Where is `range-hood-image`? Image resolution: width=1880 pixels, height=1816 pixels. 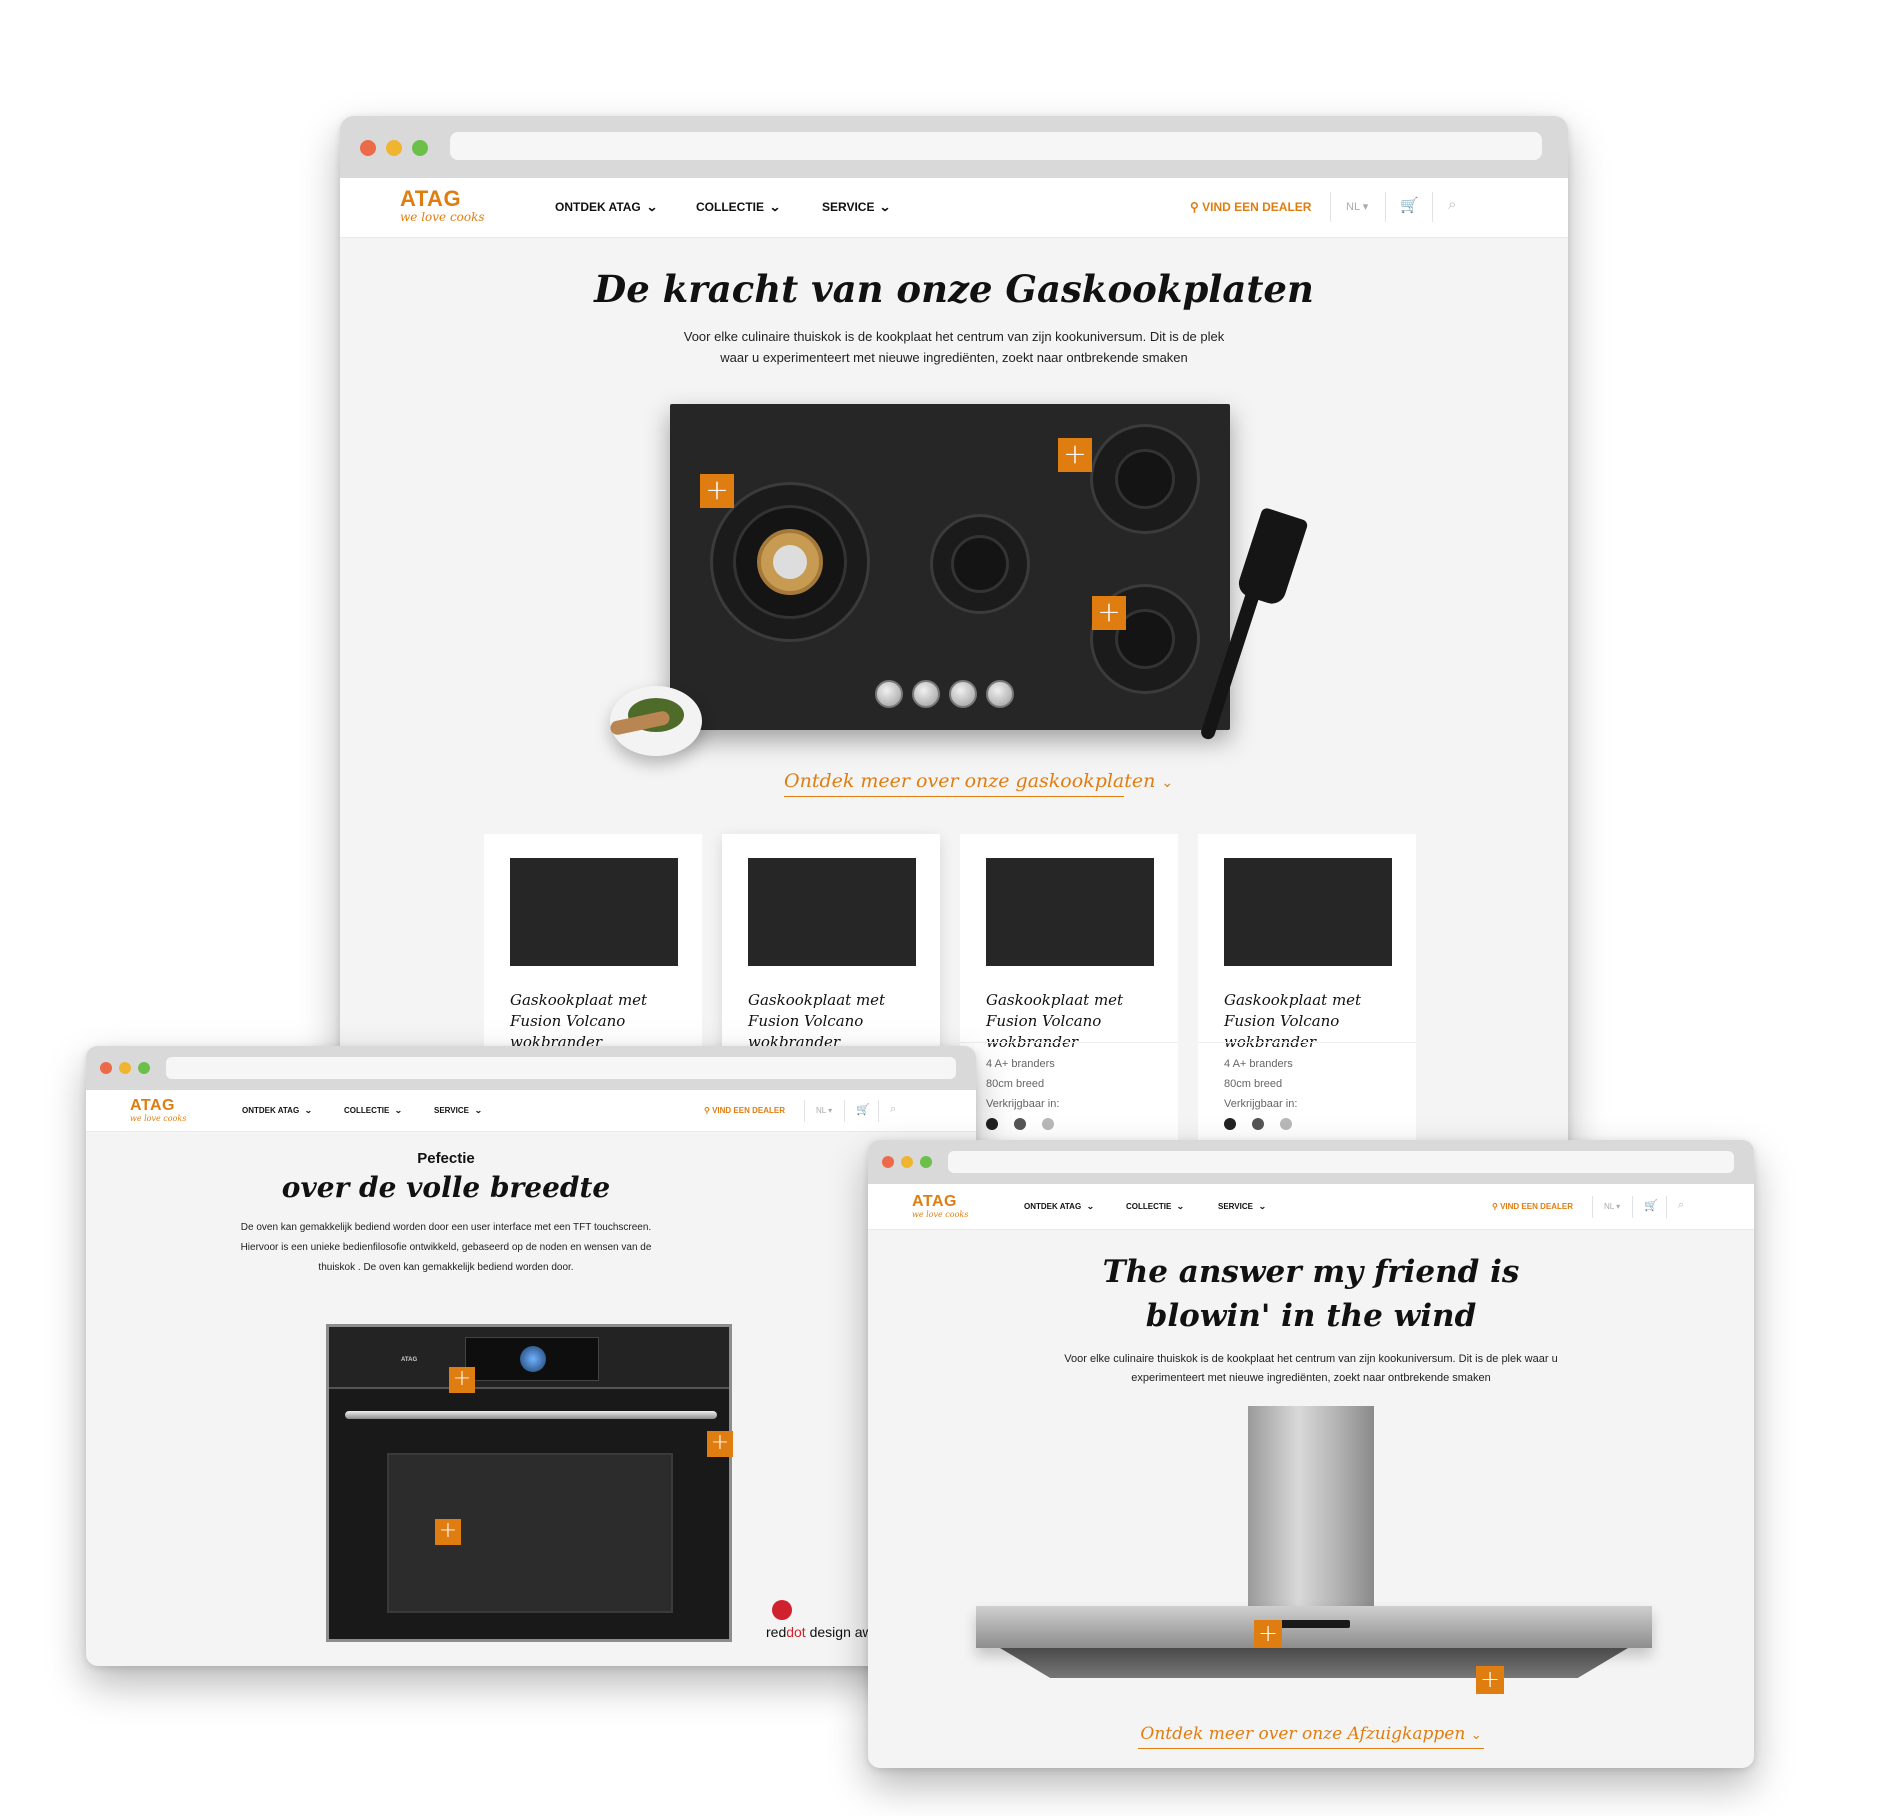 range-hood-image is located at coordinates (1314, 1627).